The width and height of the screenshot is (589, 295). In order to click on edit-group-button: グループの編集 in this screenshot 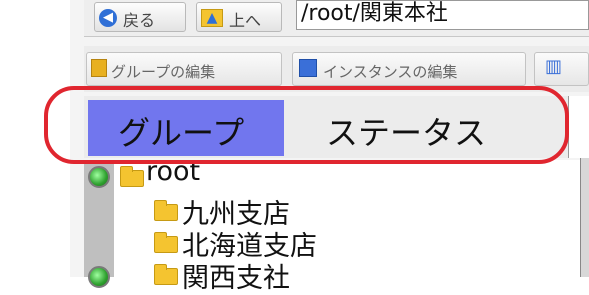, I will do `click(184, 69)`.